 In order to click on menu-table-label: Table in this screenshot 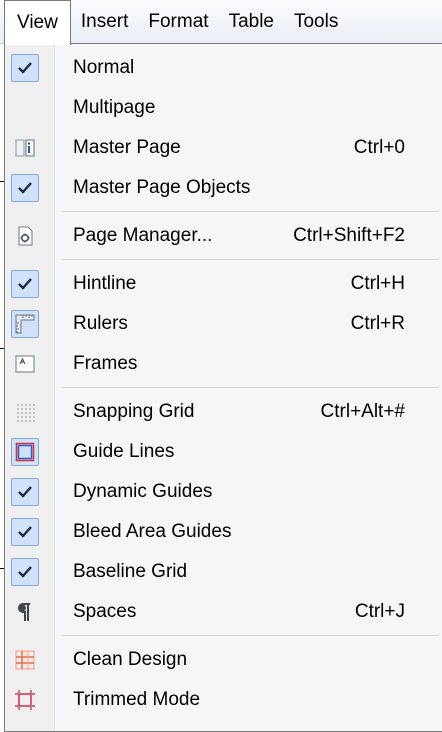, I will do `click(251, 21)`.